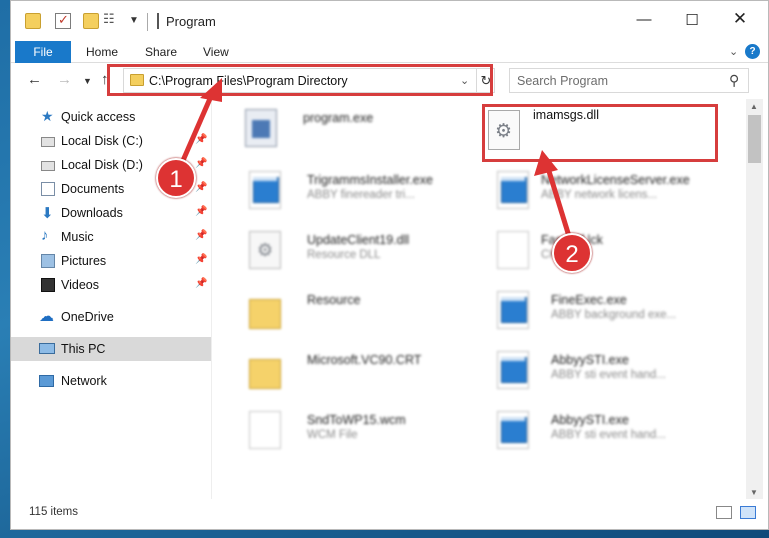 Image resolution: width=769 pixels, height=538 pixels. What do you see at coordinates (48, 285) in the screenshot?
I see `videos-icon` at bounding box center [48, 285].